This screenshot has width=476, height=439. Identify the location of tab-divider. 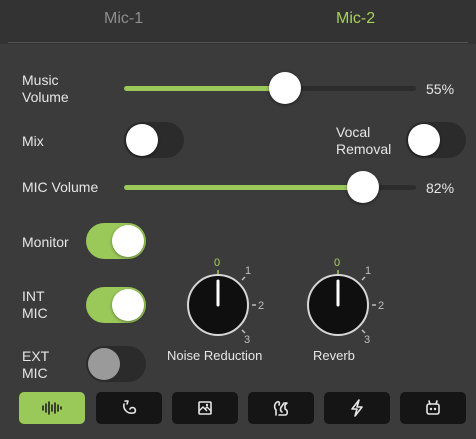
(238, 42).